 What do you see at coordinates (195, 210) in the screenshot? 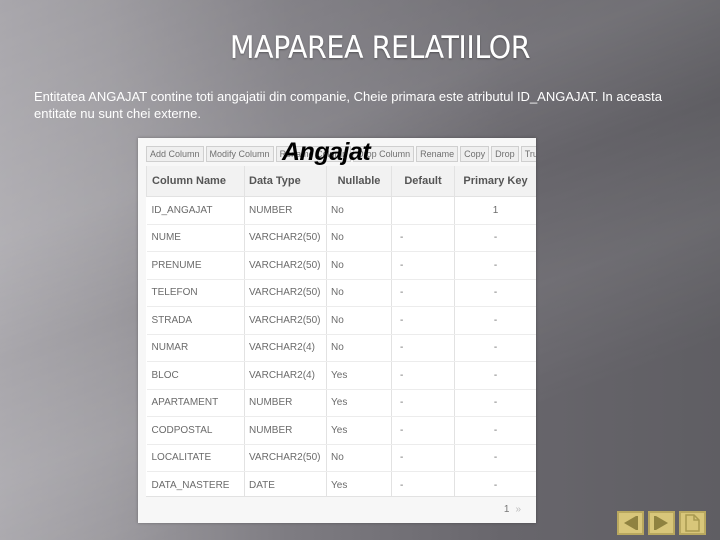
I see `cell-column-name: ID_ANGAJAT` at bounding box center [195, 210].